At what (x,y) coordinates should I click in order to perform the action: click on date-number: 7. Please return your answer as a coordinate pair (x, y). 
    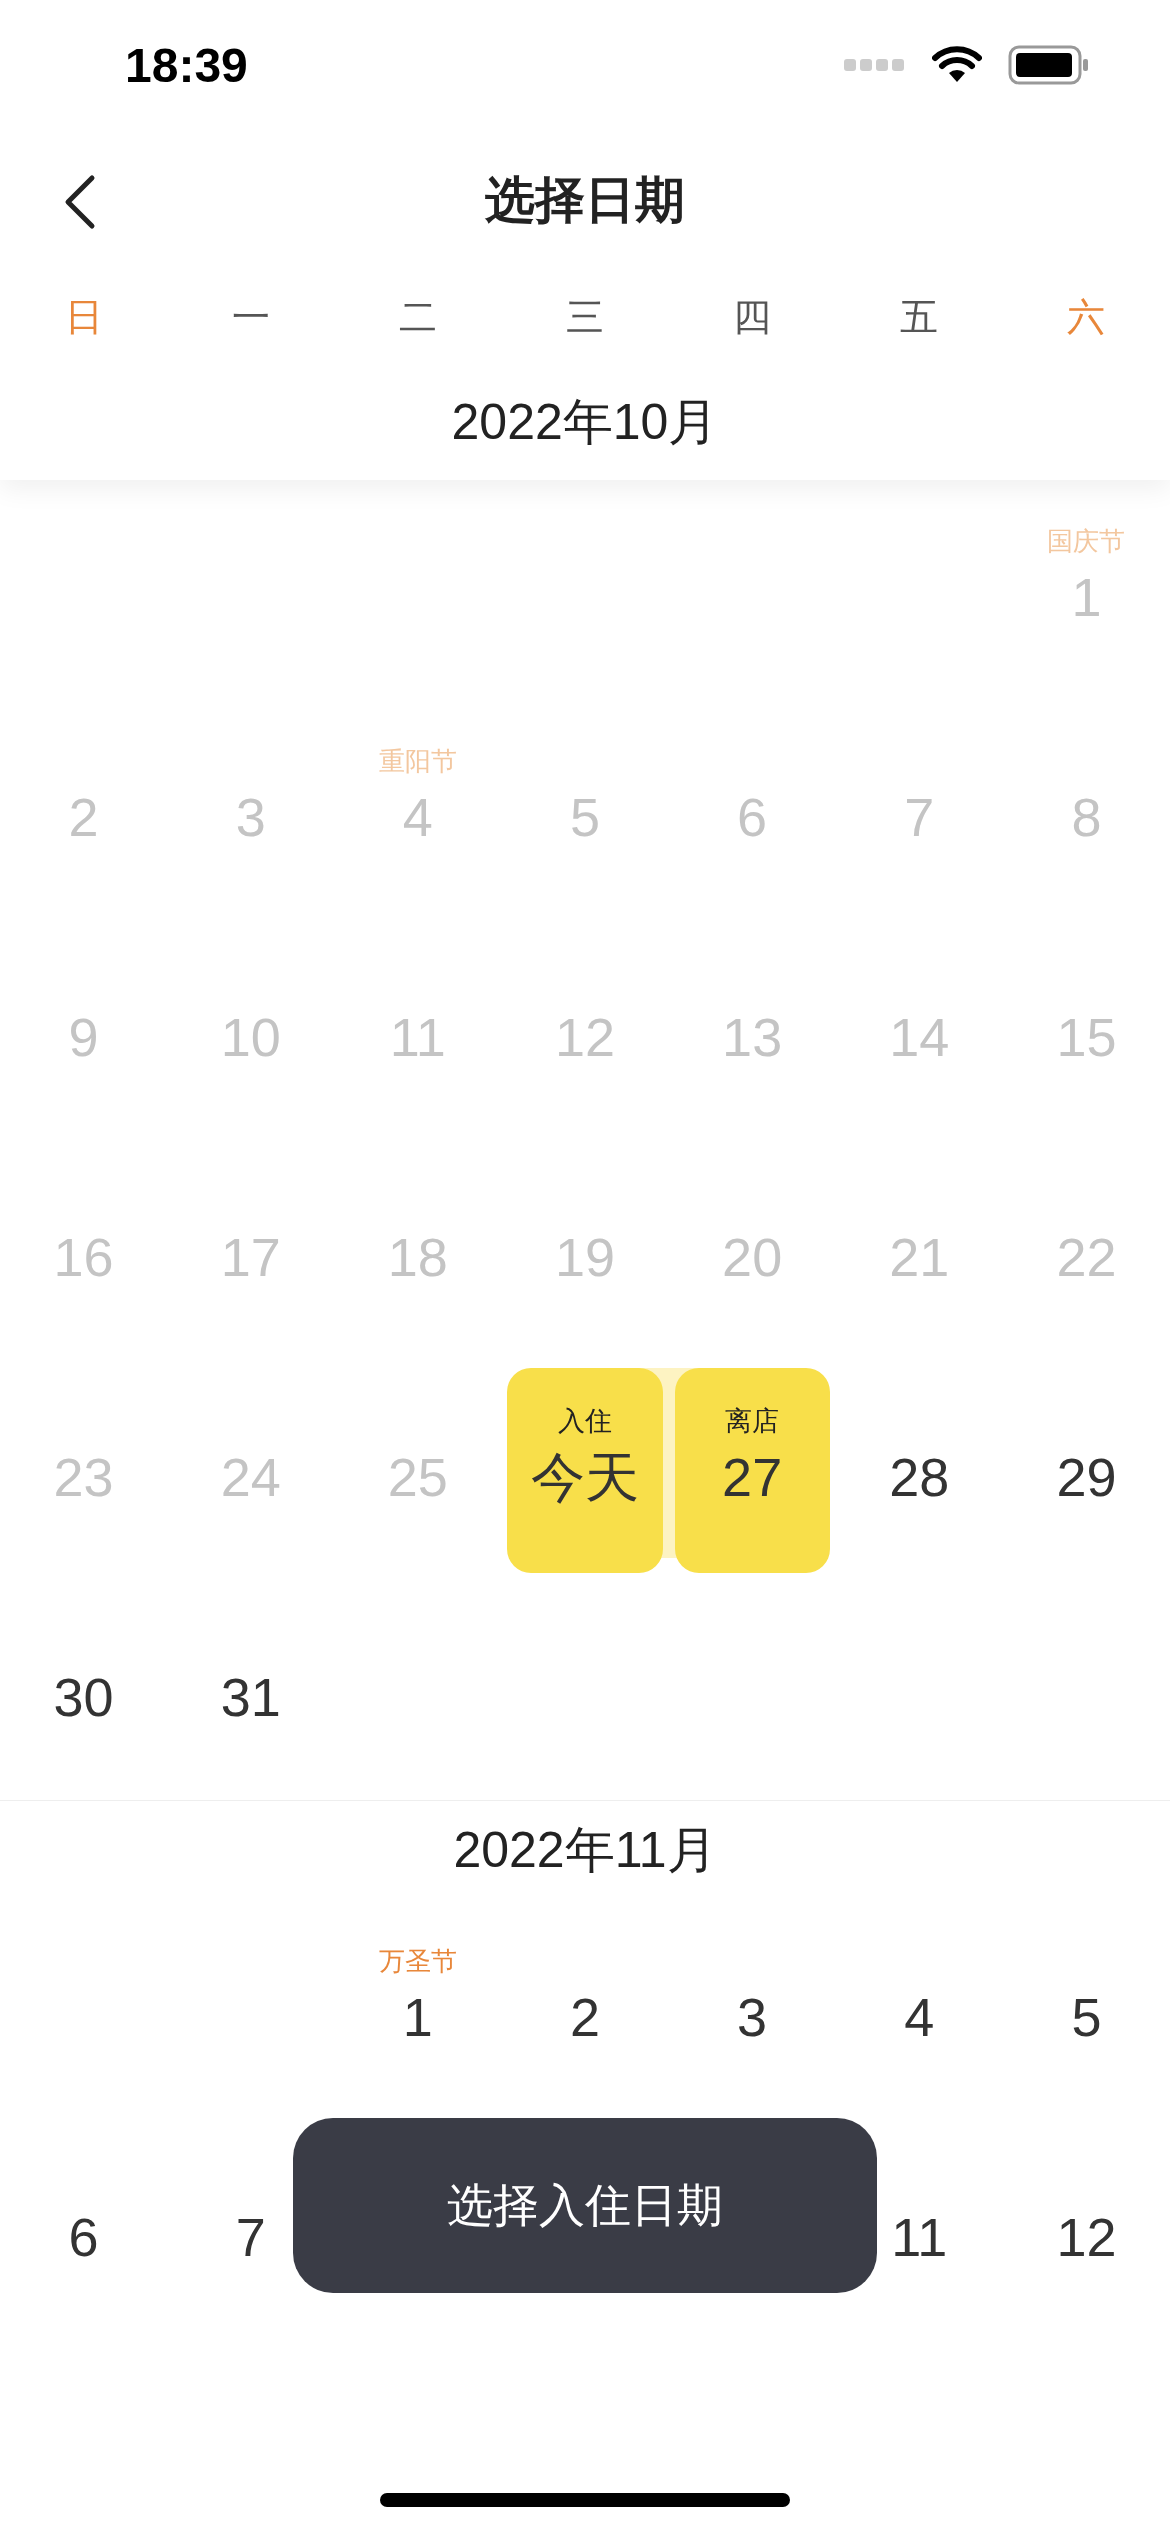
    Looking at the image, I should click on (250, 2237).